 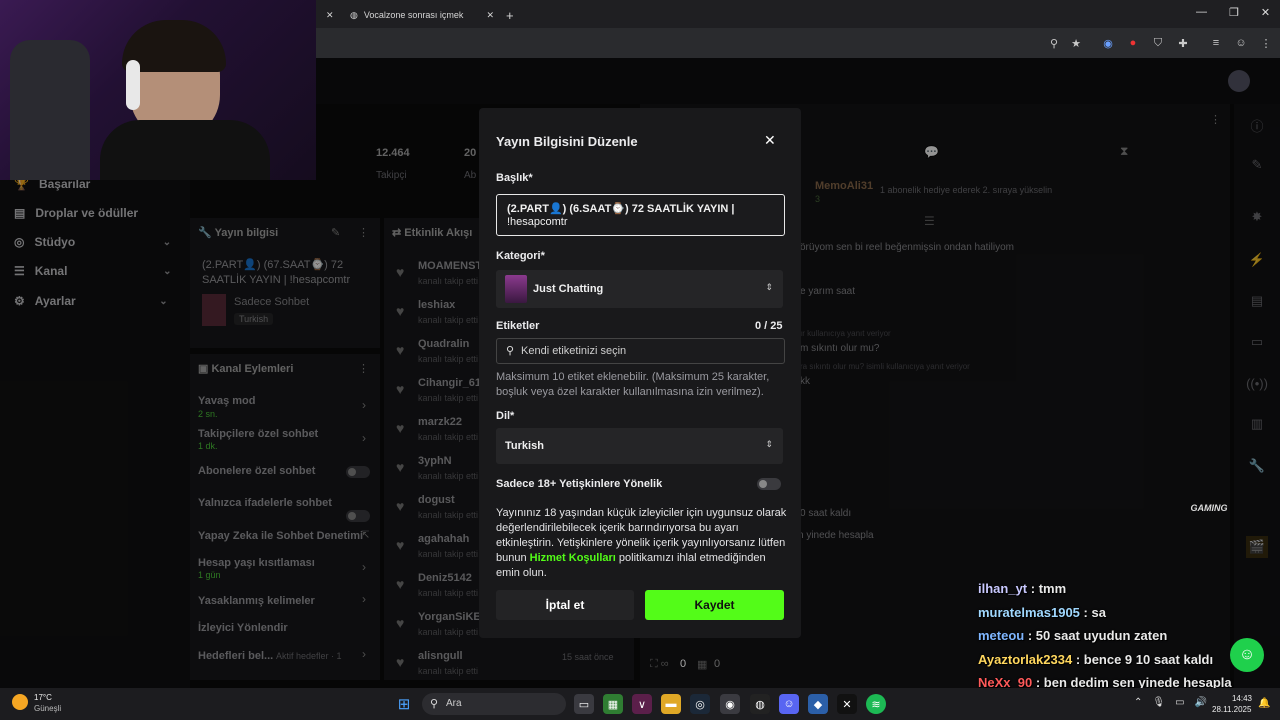 I want to click on weather-desc: Güneşli, so click(x=48, y=708).